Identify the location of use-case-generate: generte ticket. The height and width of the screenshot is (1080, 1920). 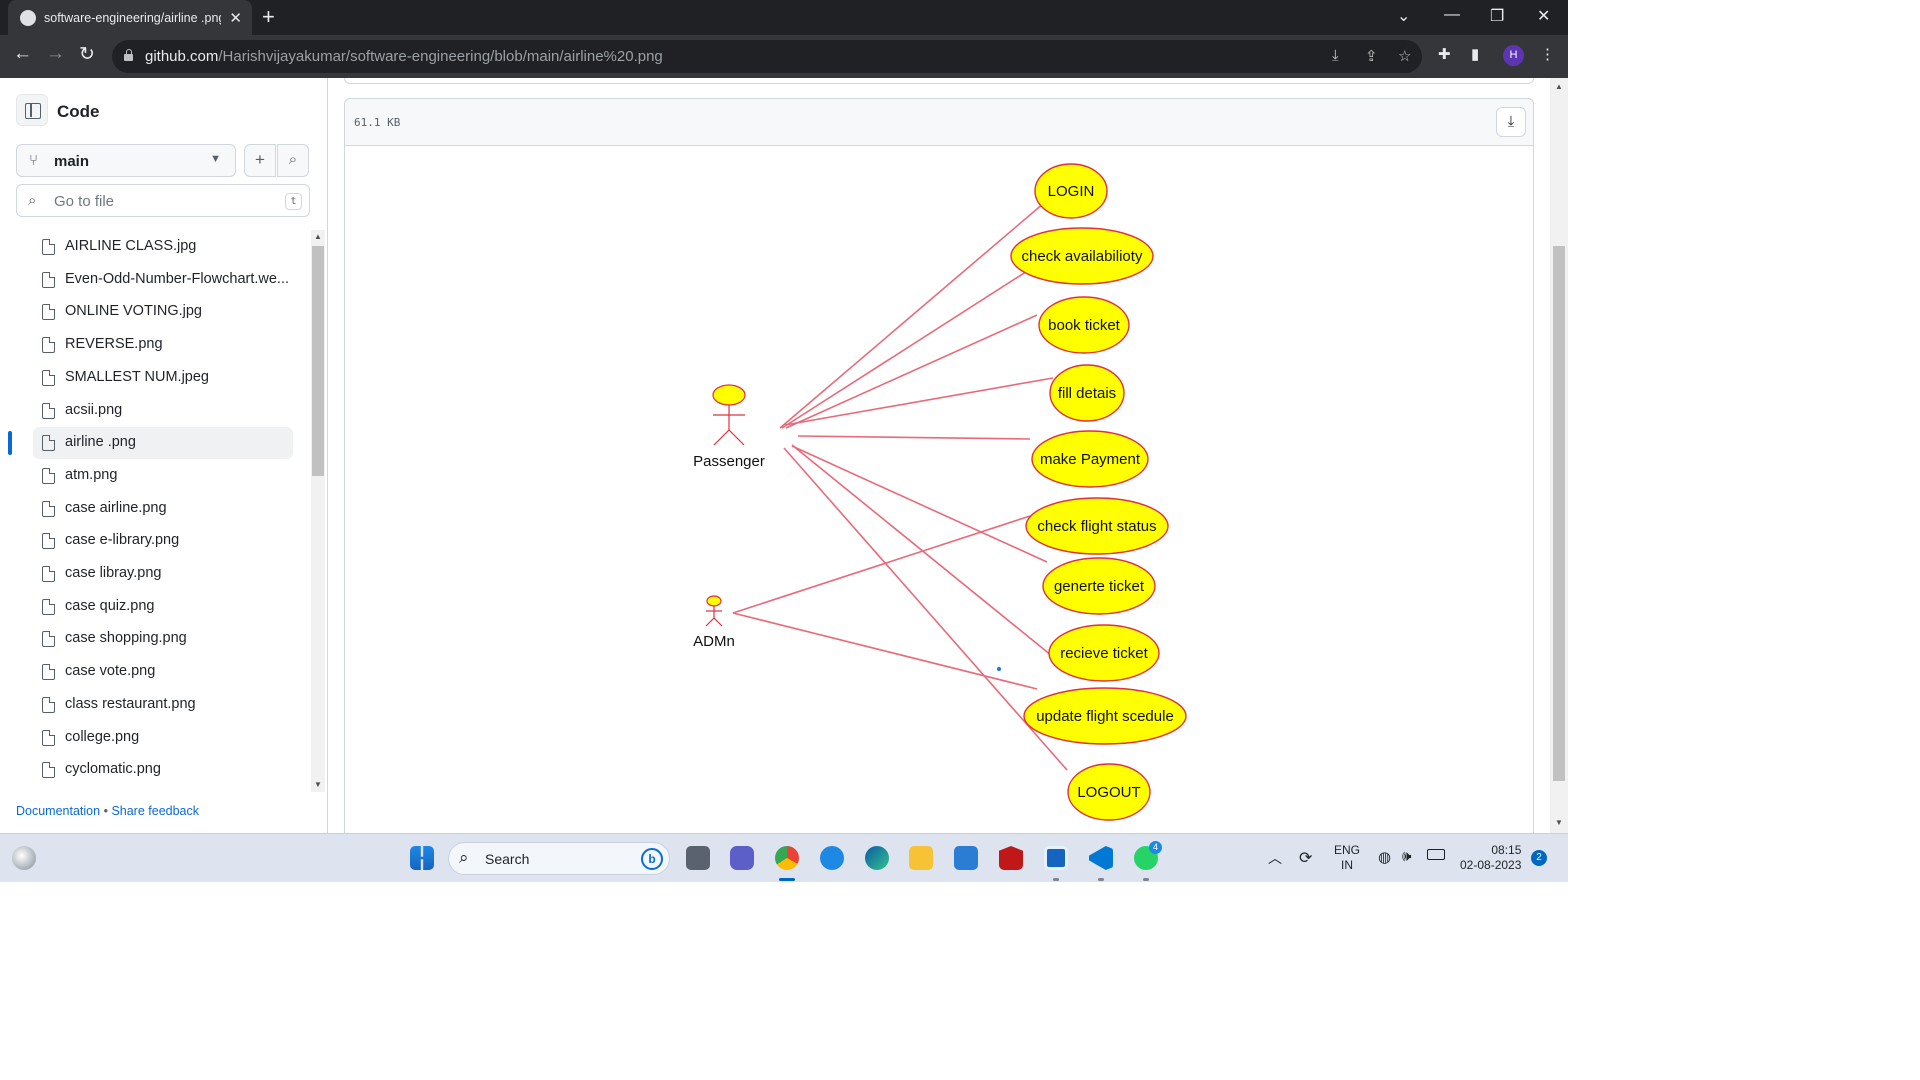
(1099, 586).